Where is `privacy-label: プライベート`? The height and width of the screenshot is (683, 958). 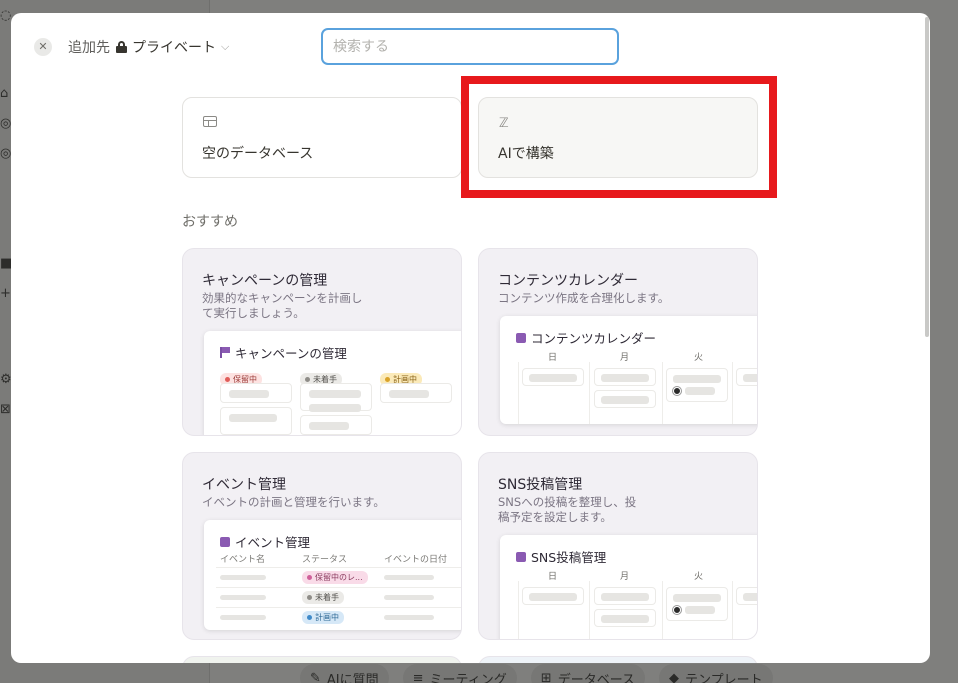
privacy-label: プライベート is located at coordinates (174, 48).